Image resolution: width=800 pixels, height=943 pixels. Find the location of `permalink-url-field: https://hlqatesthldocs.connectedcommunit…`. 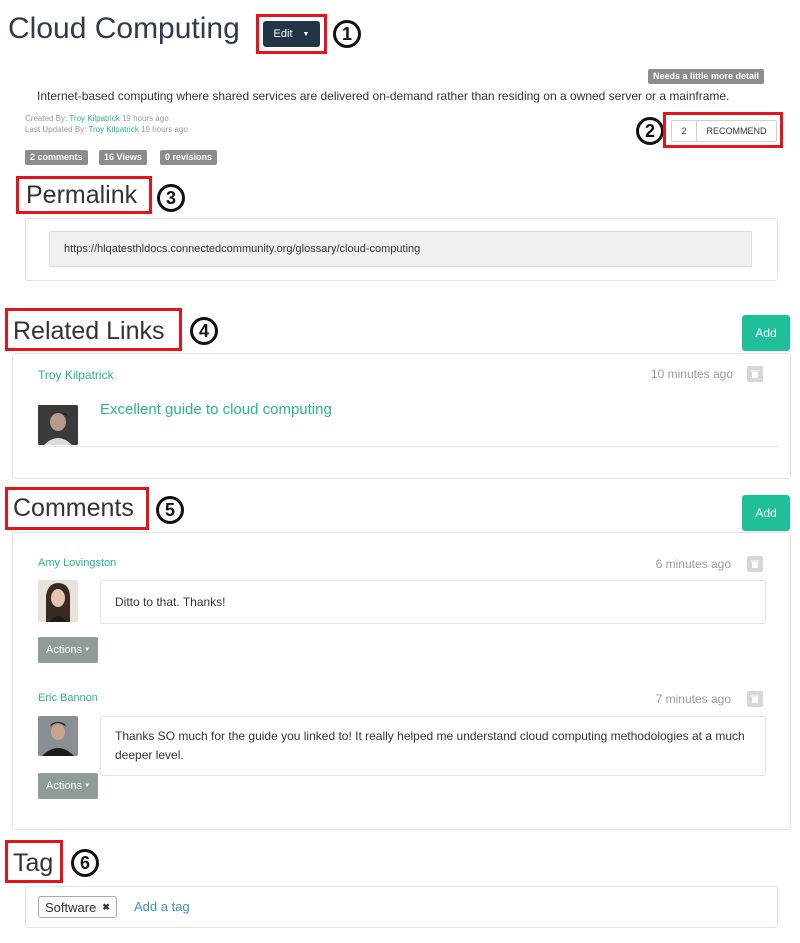

permalink-url-field: https://hlqatesthldocs.connectedcommunit… is located at coordinates (400, 249).